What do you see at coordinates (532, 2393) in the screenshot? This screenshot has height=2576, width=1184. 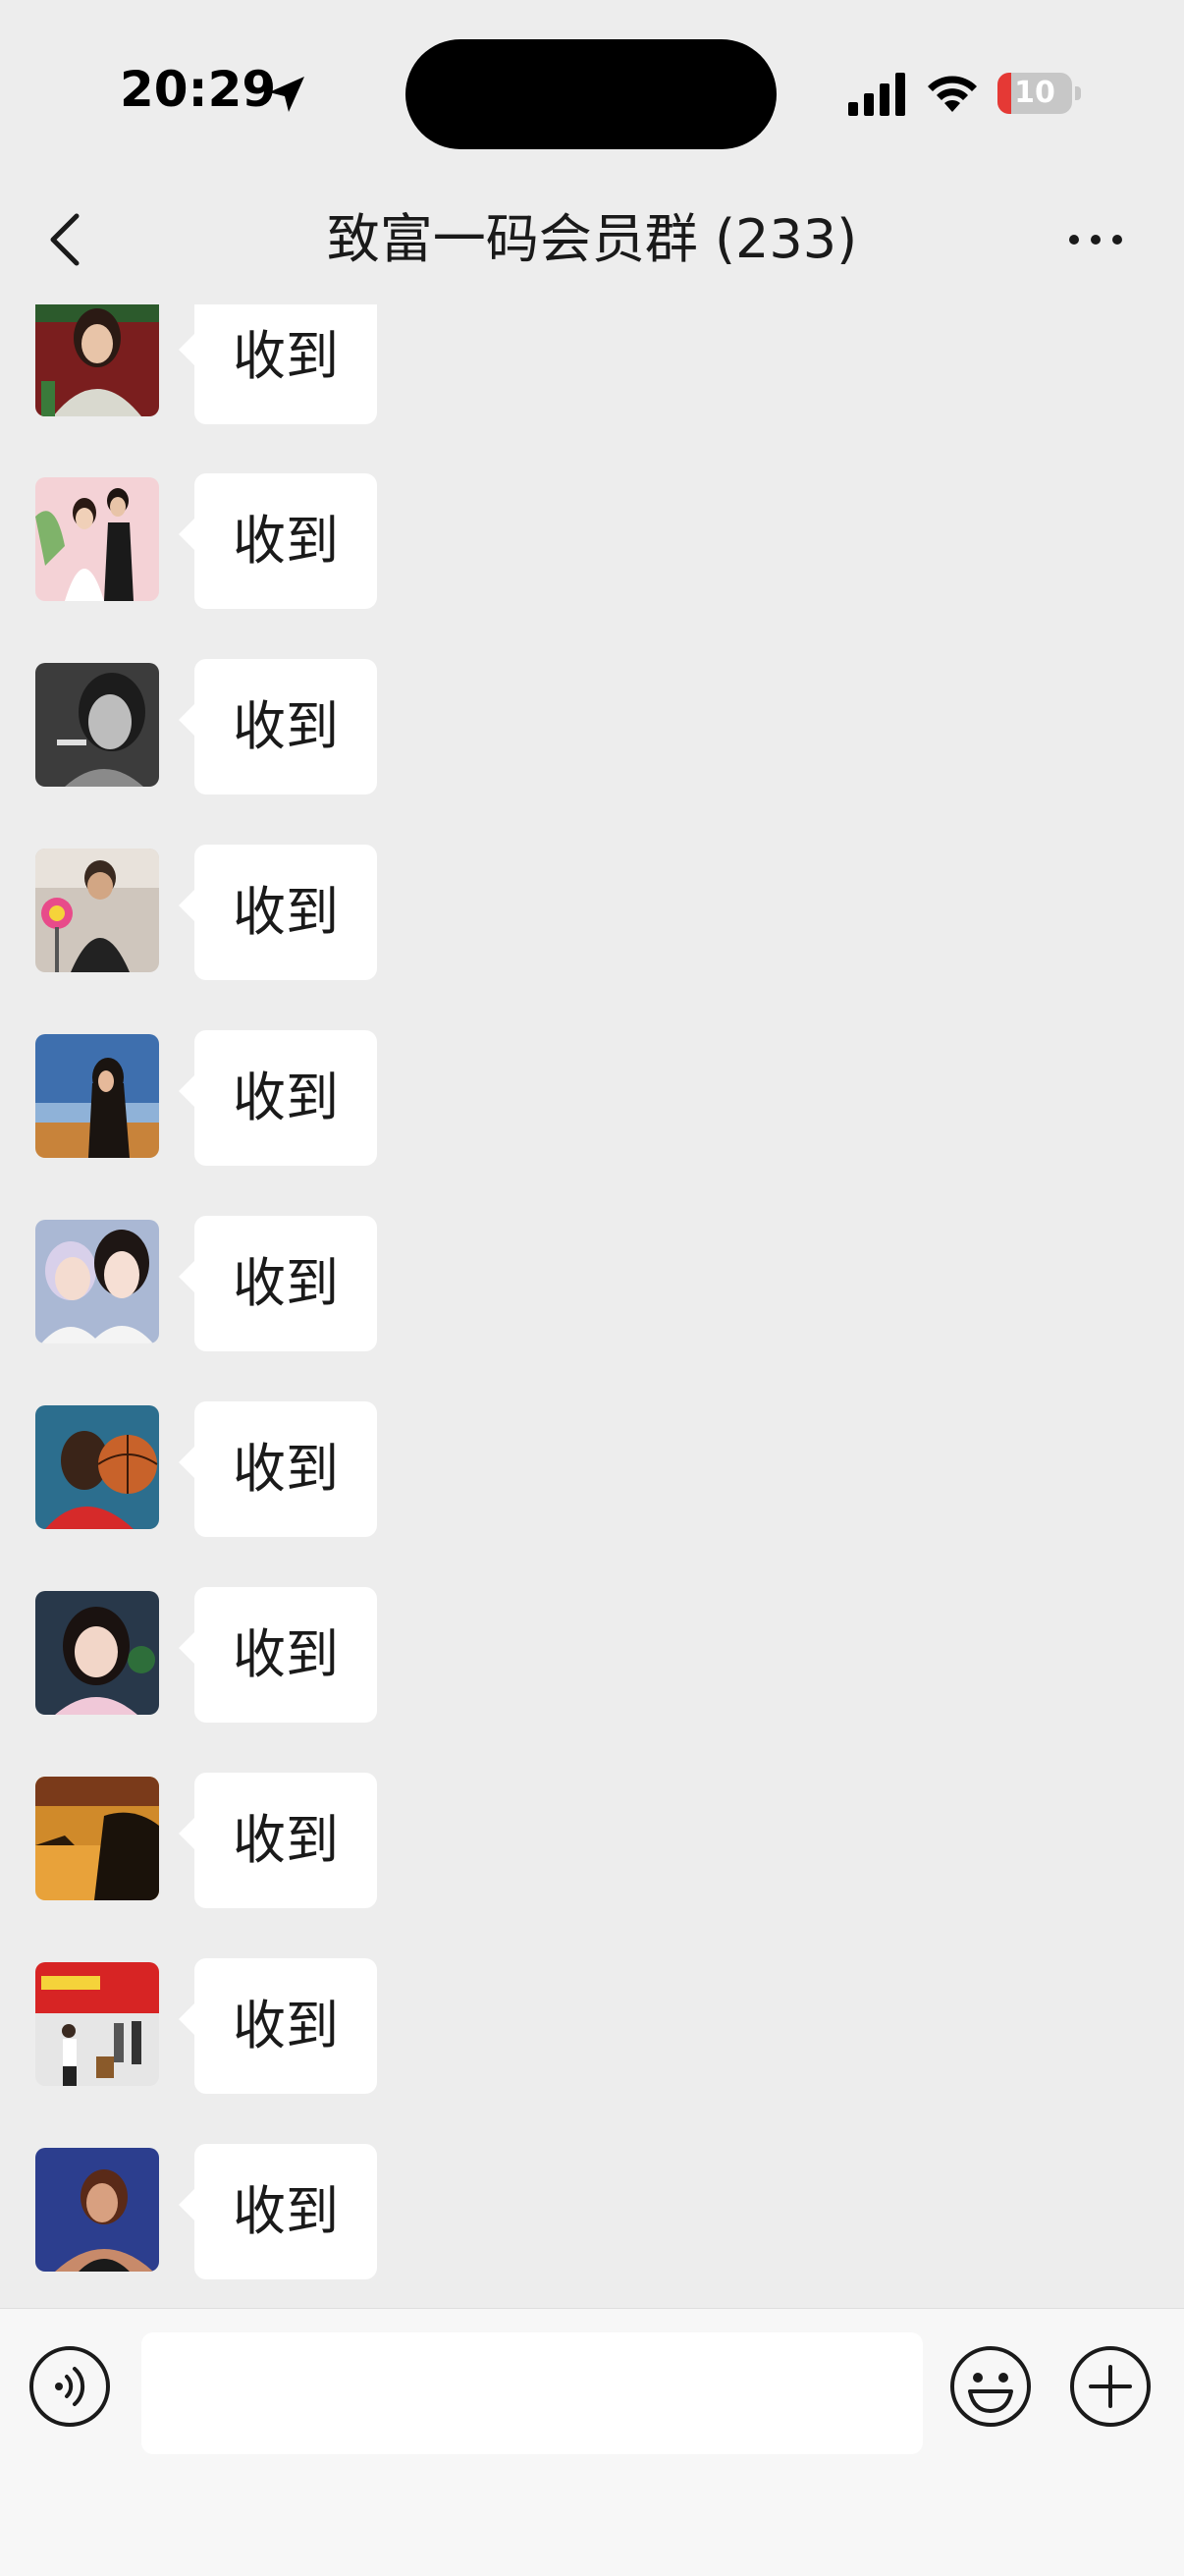 I see `message-input` at bounding box center [532, 2393].